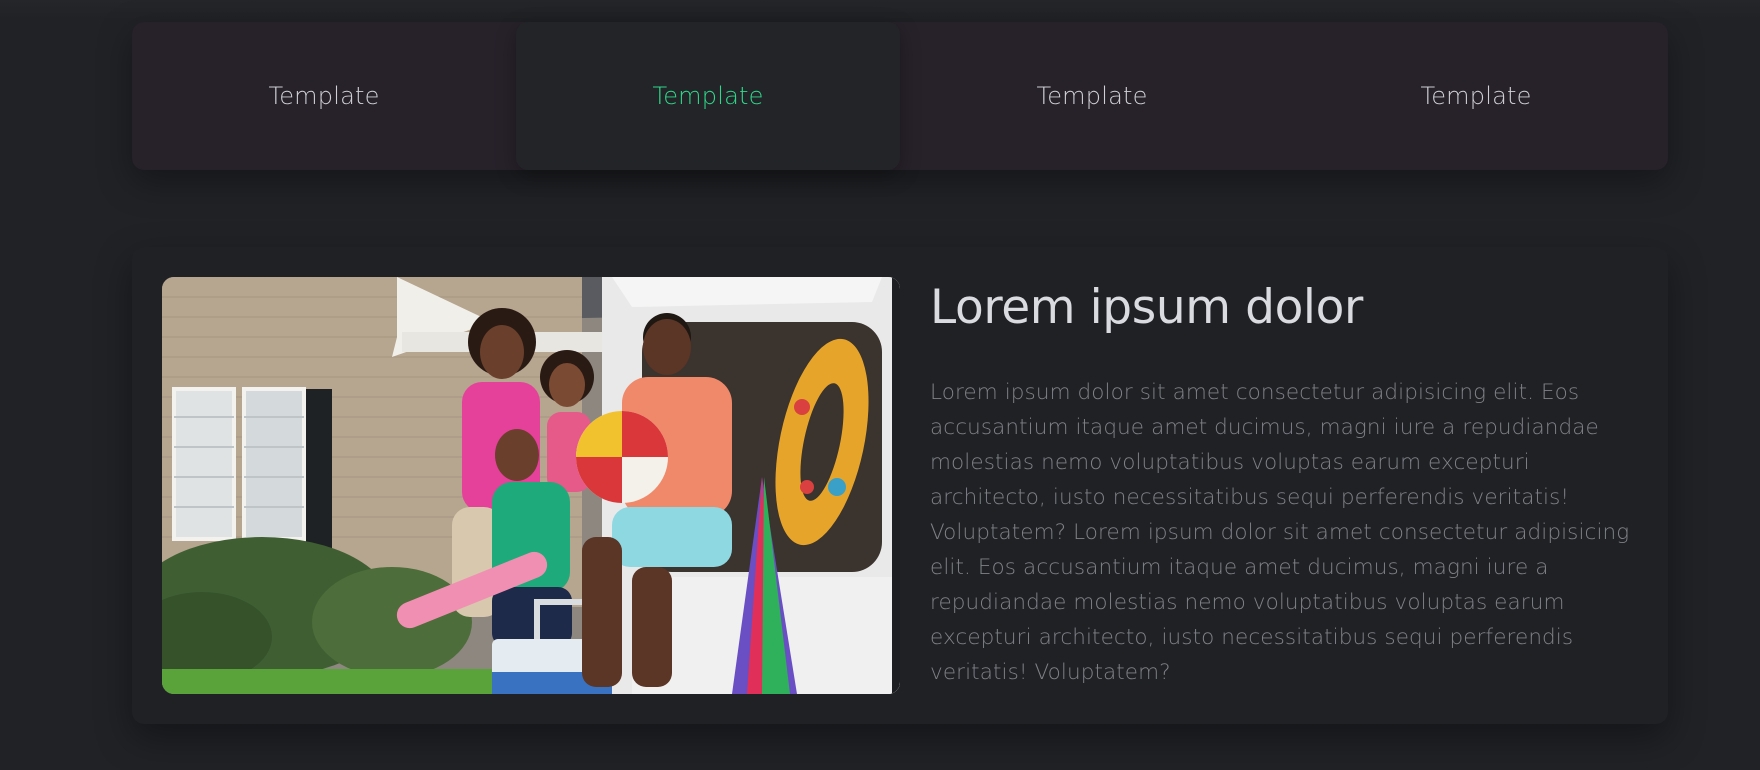 This screenshot has height=770, width=1760. Describe the element at coordinates (1476, 96) in the screenshot. I see `tab-template-4: Template` at that location.